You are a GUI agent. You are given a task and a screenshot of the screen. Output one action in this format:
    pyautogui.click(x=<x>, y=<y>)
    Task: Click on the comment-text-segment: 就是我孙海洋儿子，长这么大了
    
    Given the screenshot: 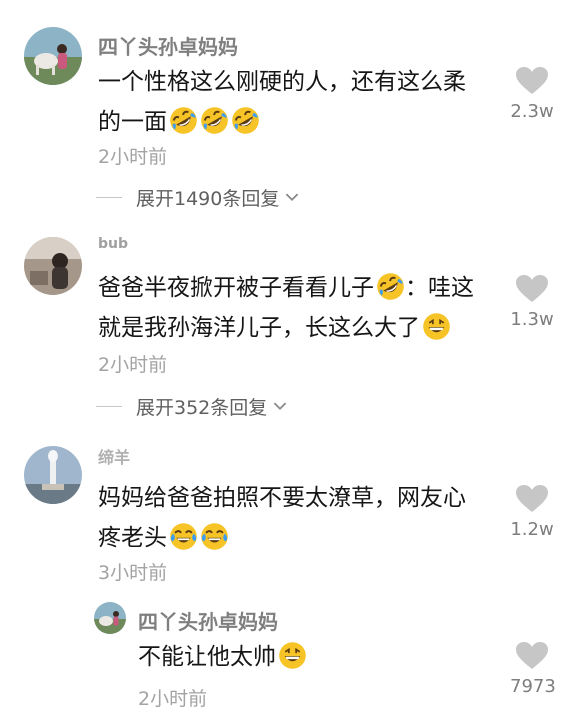 What is the action you would take?
    pyautogui.click(x=259, y=328)
    